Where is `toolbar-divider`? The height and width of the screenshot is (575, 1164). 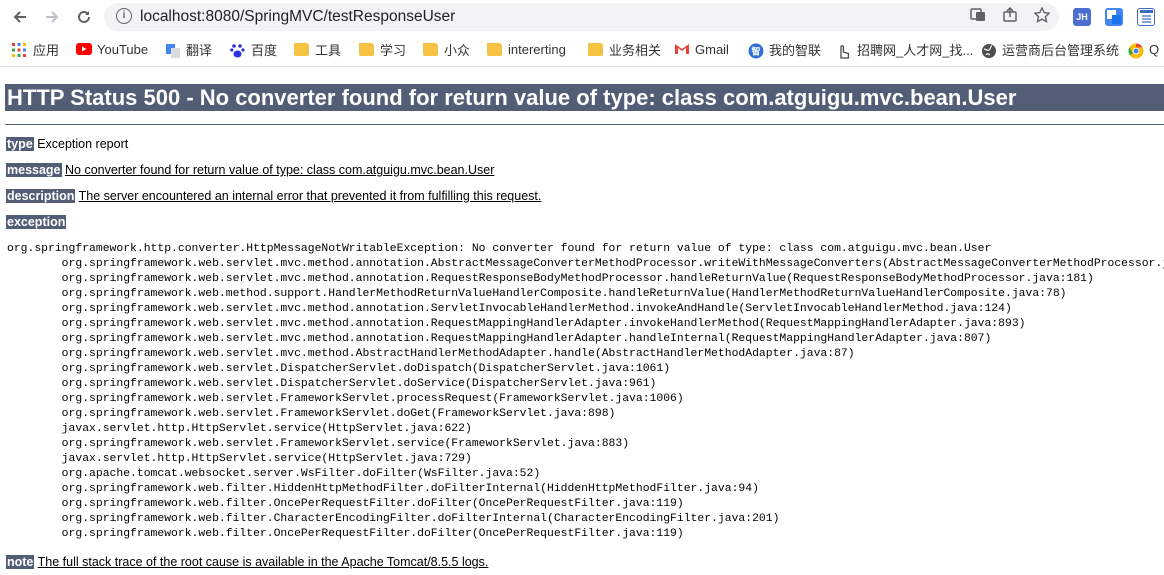 toolbar-divider is located at coordinates (582, 66).